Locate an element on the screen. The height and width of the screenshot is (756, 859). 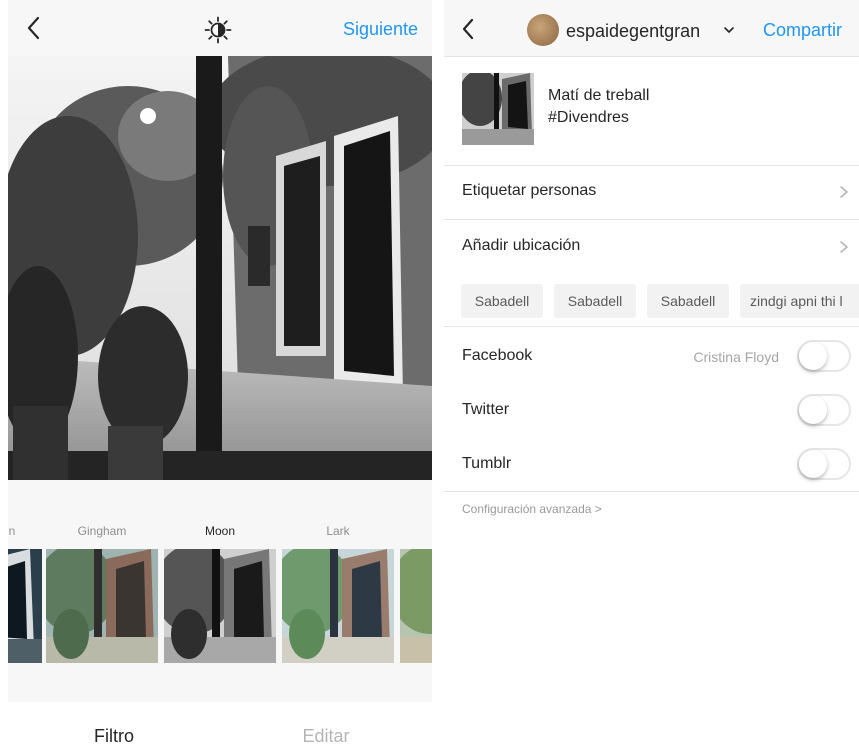
tumblr-label: Tumblr is located at coordinates (487, 463).